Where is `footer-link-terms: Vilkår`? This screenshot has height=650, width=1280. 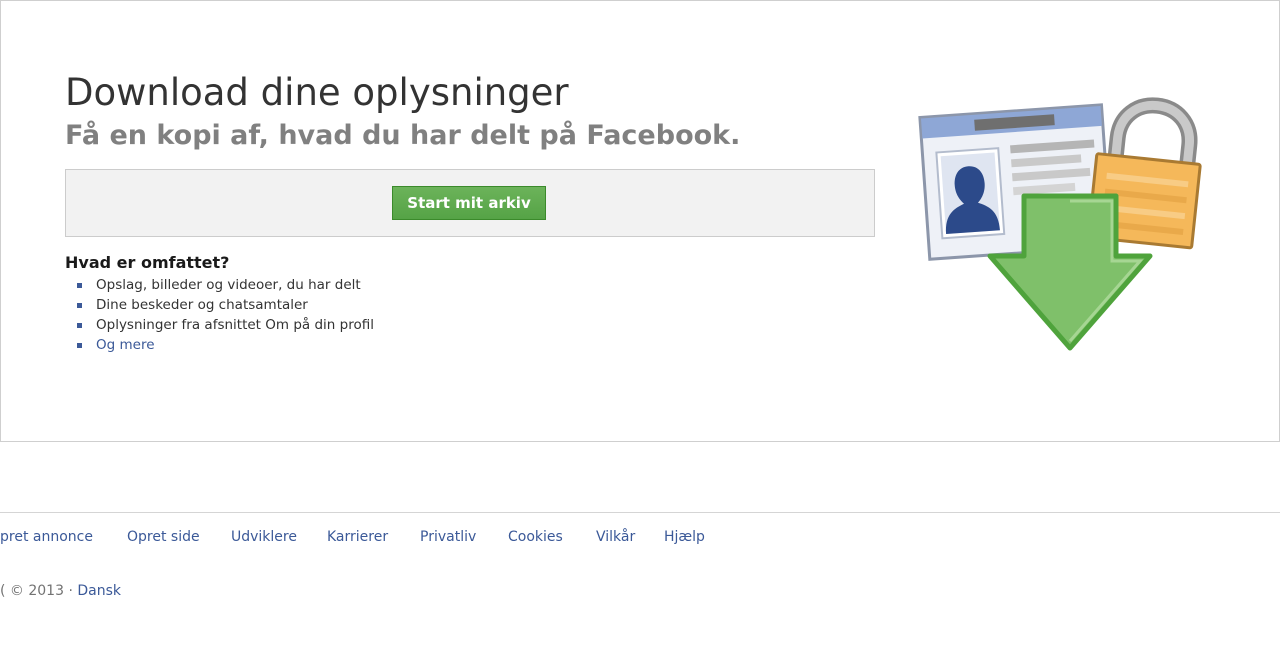 footer-link-terms: Vilkår is located at coordinates (615, 537).